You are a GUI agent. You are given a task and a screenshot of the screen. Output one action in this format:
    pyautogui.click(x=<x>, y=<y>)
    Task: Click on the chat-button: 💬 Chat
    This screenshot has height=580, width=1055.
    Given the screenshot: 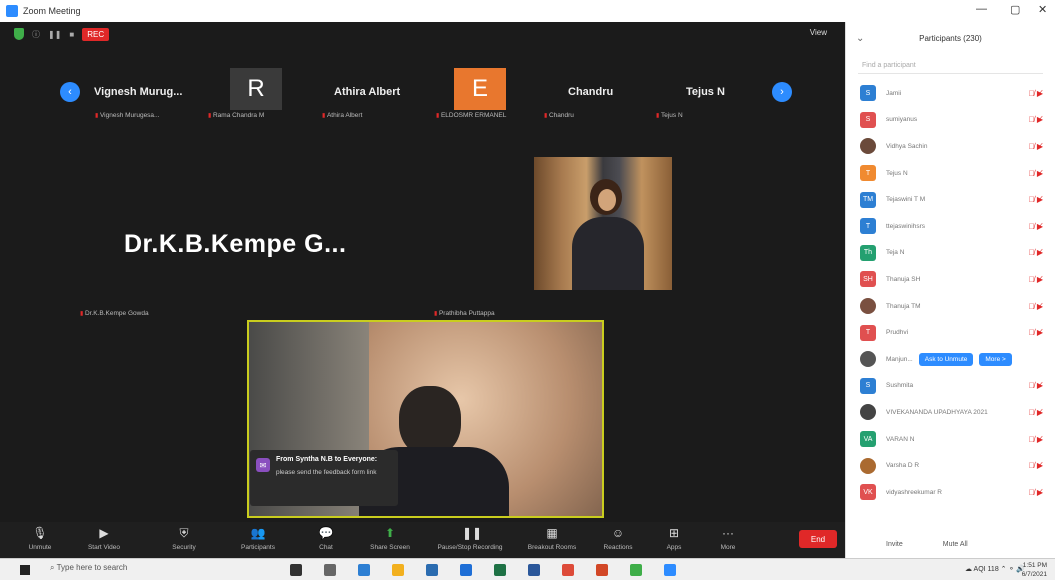 What is the action you would take?
    pyautogui.click(x=326, y=538)
    